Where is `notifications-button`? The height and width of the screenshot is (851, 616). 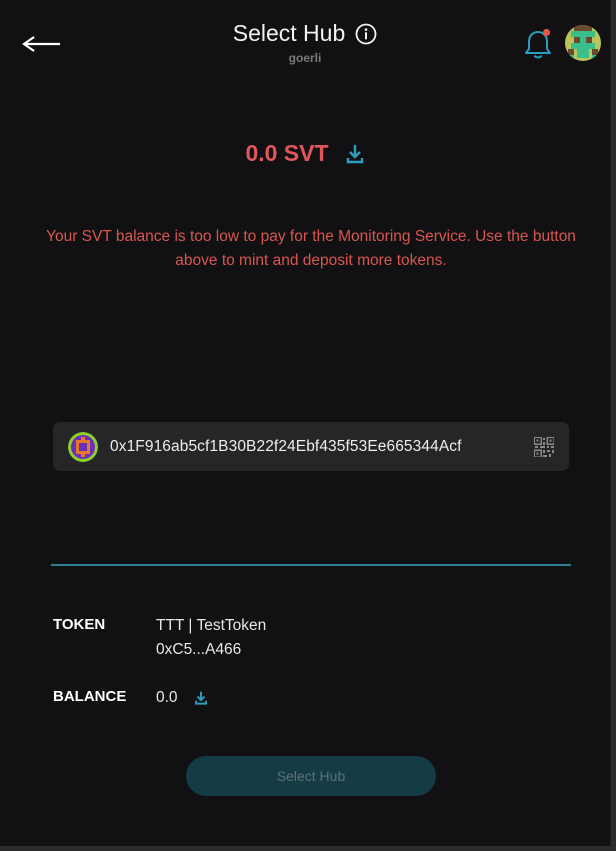
notifications-button is located at coordinates (538, 44).